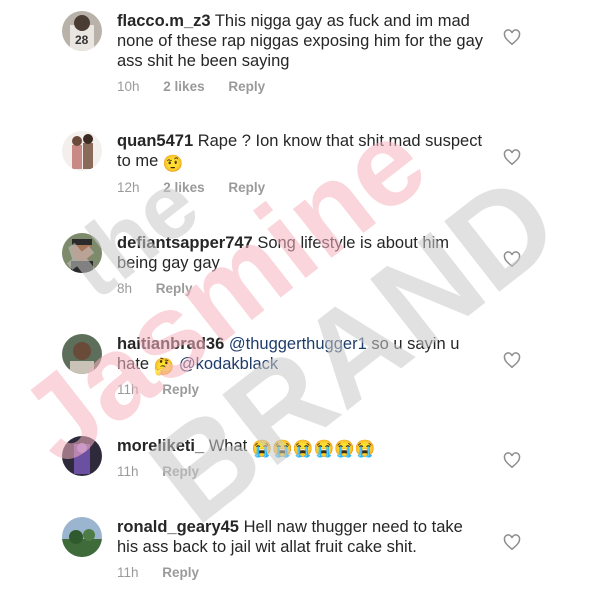  Describe the element at coordinates (170, 344) in the screenshot. I see `comment-username: haitianbrad36` at that location.